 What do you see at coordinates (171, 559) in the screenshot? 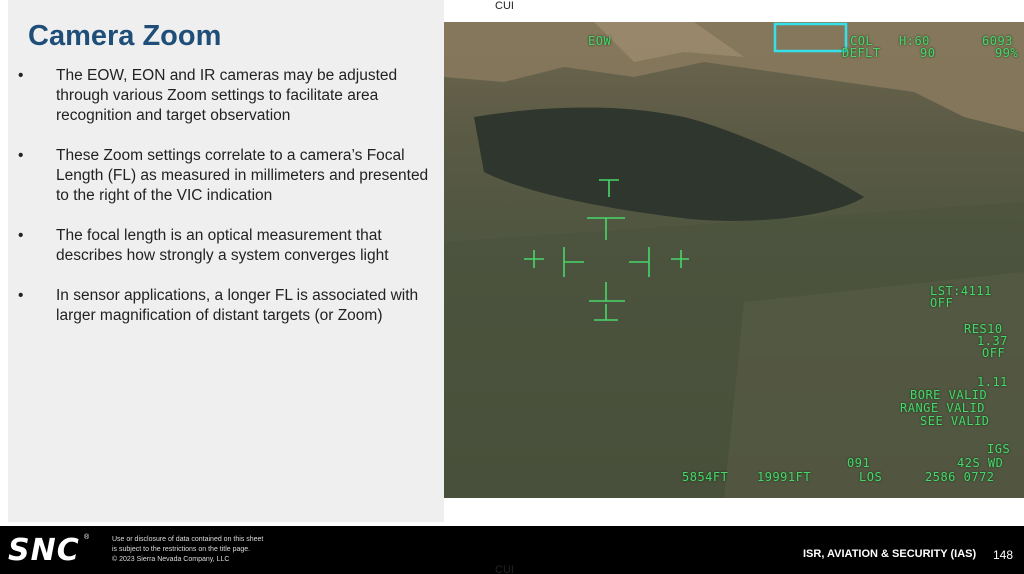
I see `disclaimer-line: © 2023 Sierra Nevada Company, LLC` at bounding box center [171, 559].